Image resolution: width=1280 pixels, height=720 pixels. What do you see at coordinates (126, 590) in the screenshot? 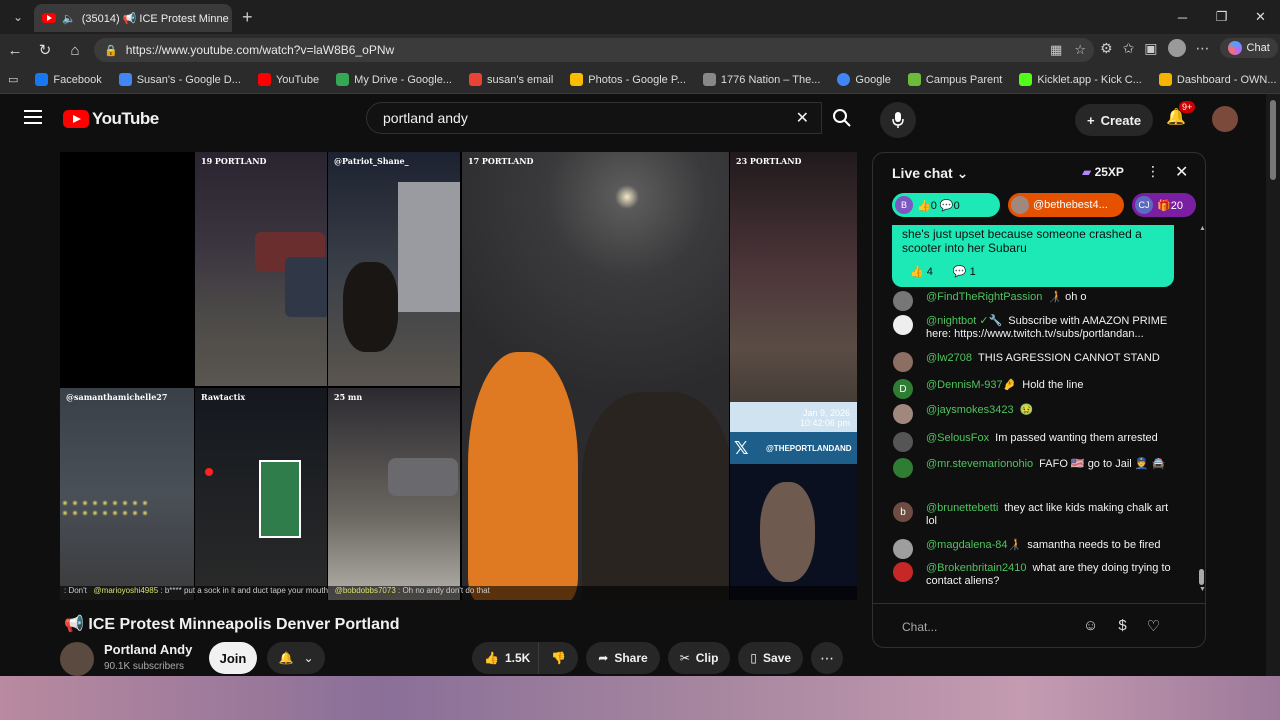
I see `ticker-user: @marioyoshi4985` at bounding box center [126, 590].